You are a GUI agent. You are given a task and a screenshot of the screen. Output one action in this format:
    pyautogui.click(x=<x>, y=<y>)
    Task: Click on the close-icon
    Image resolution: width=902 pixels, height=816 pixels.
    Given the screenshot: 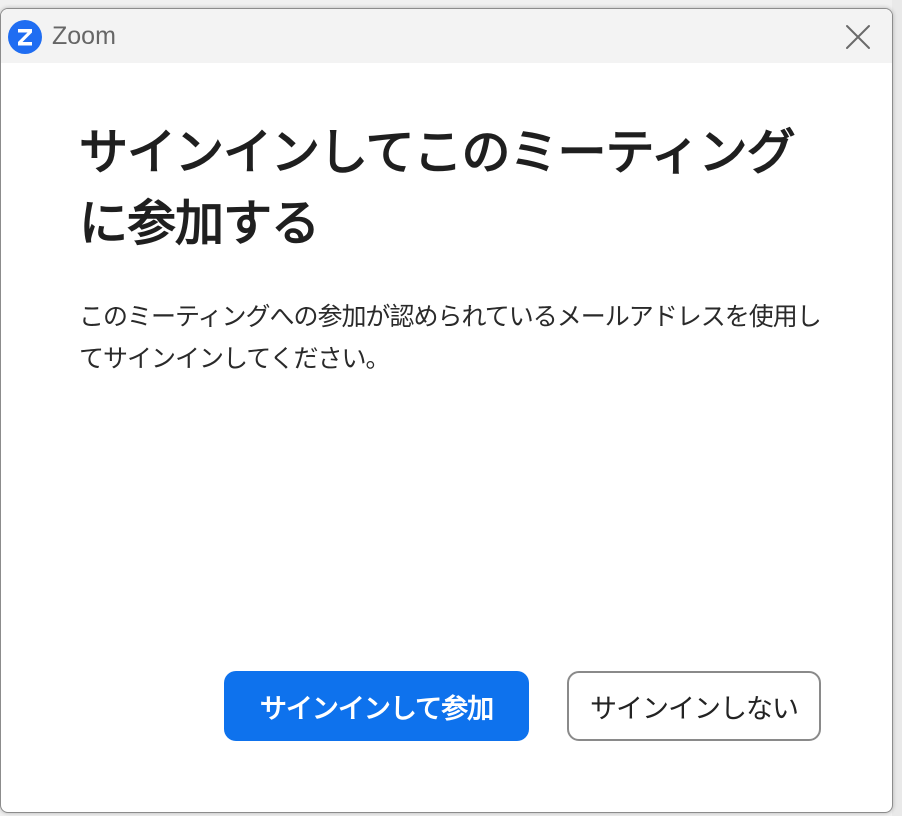 What is the action you would take?
    pyautogui.click(x=858, y=37)
    